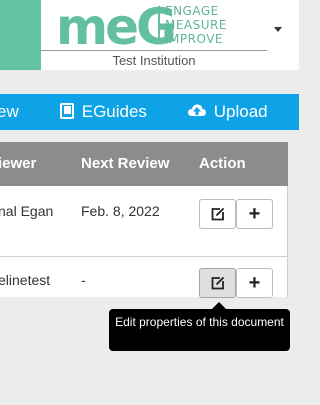 The image size is (320, 405). I want to click on nav-item-view: ew, so click(9, 112).